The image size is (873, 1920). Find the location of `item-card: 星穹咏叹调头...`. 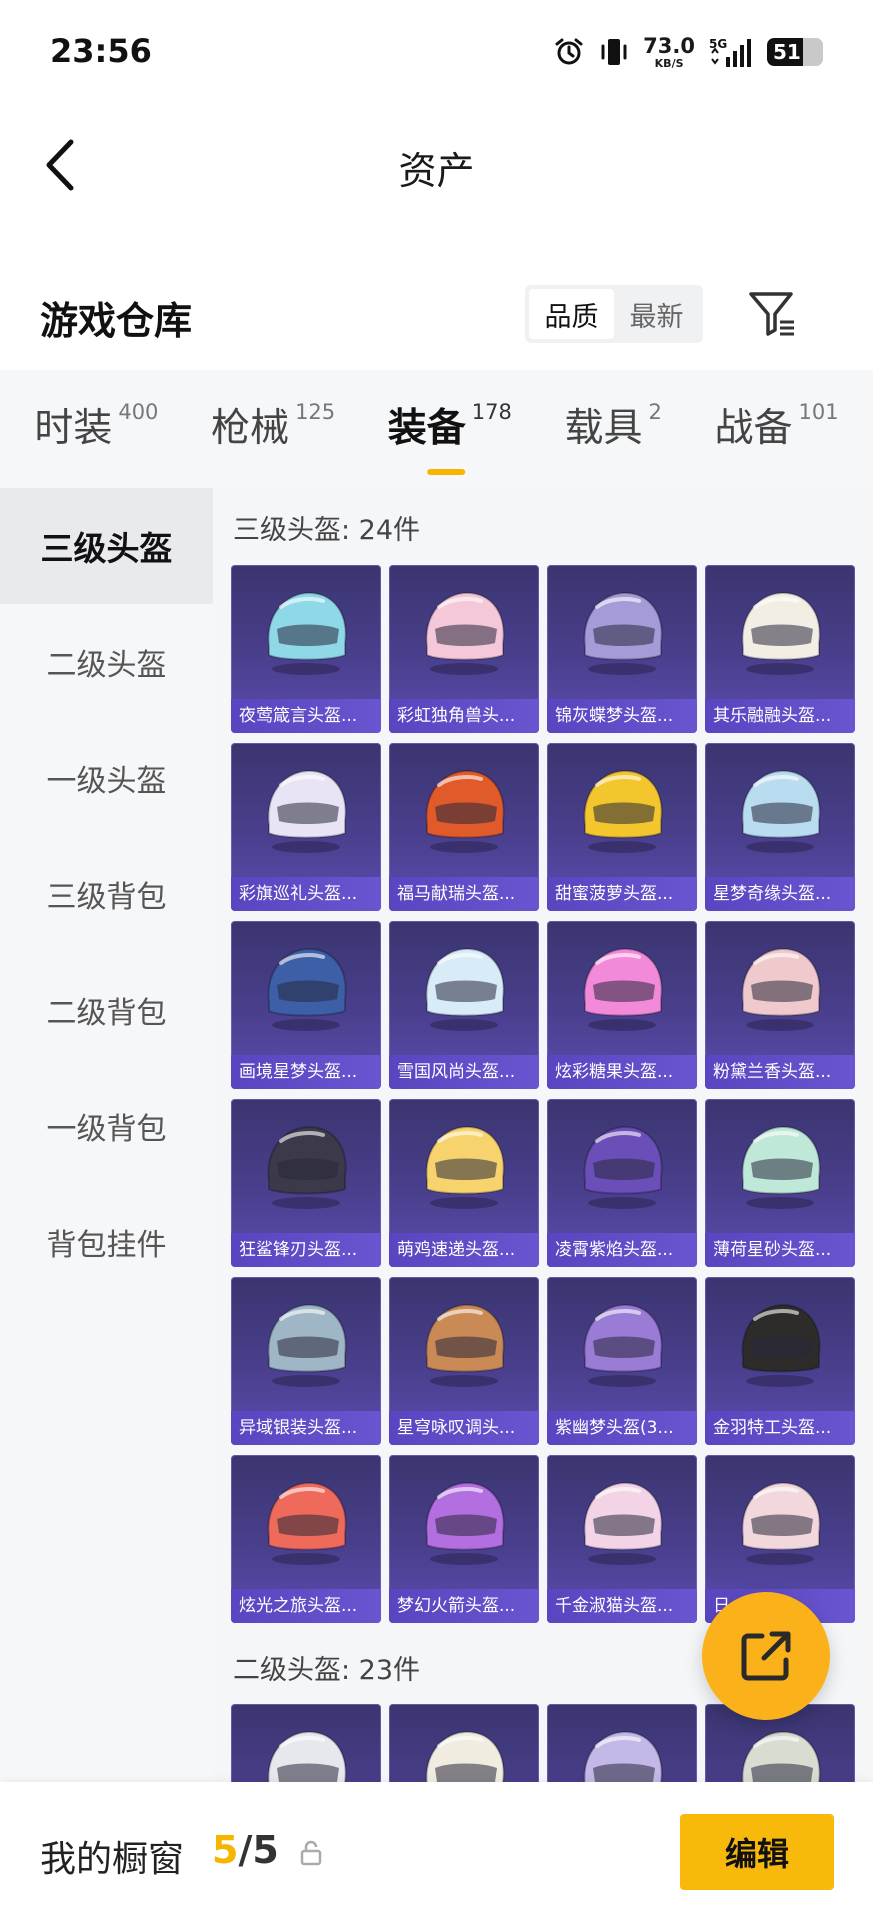

item-card: 星穹咏叹调头... is located at coordinates (464, 1361).